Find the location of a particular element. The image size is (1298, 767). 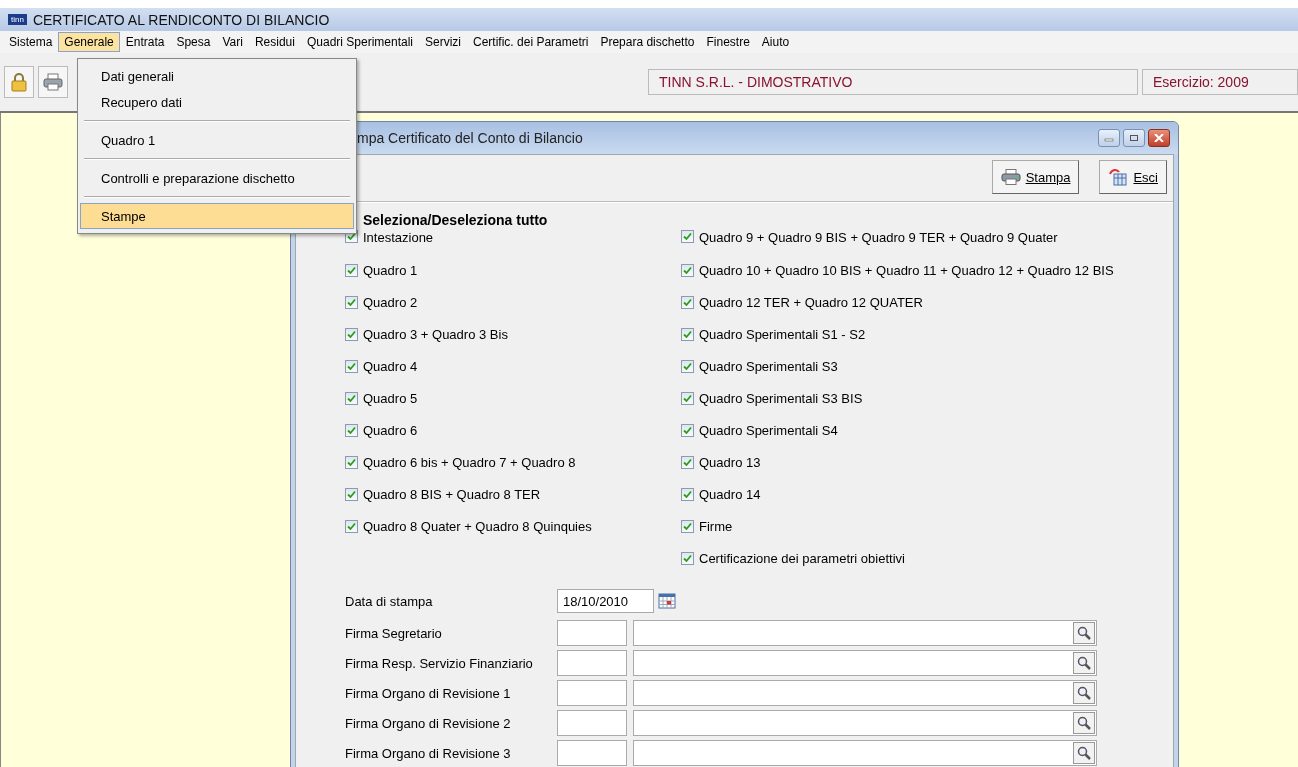

menu-item: Spesa is located at coordinates (193, 42).